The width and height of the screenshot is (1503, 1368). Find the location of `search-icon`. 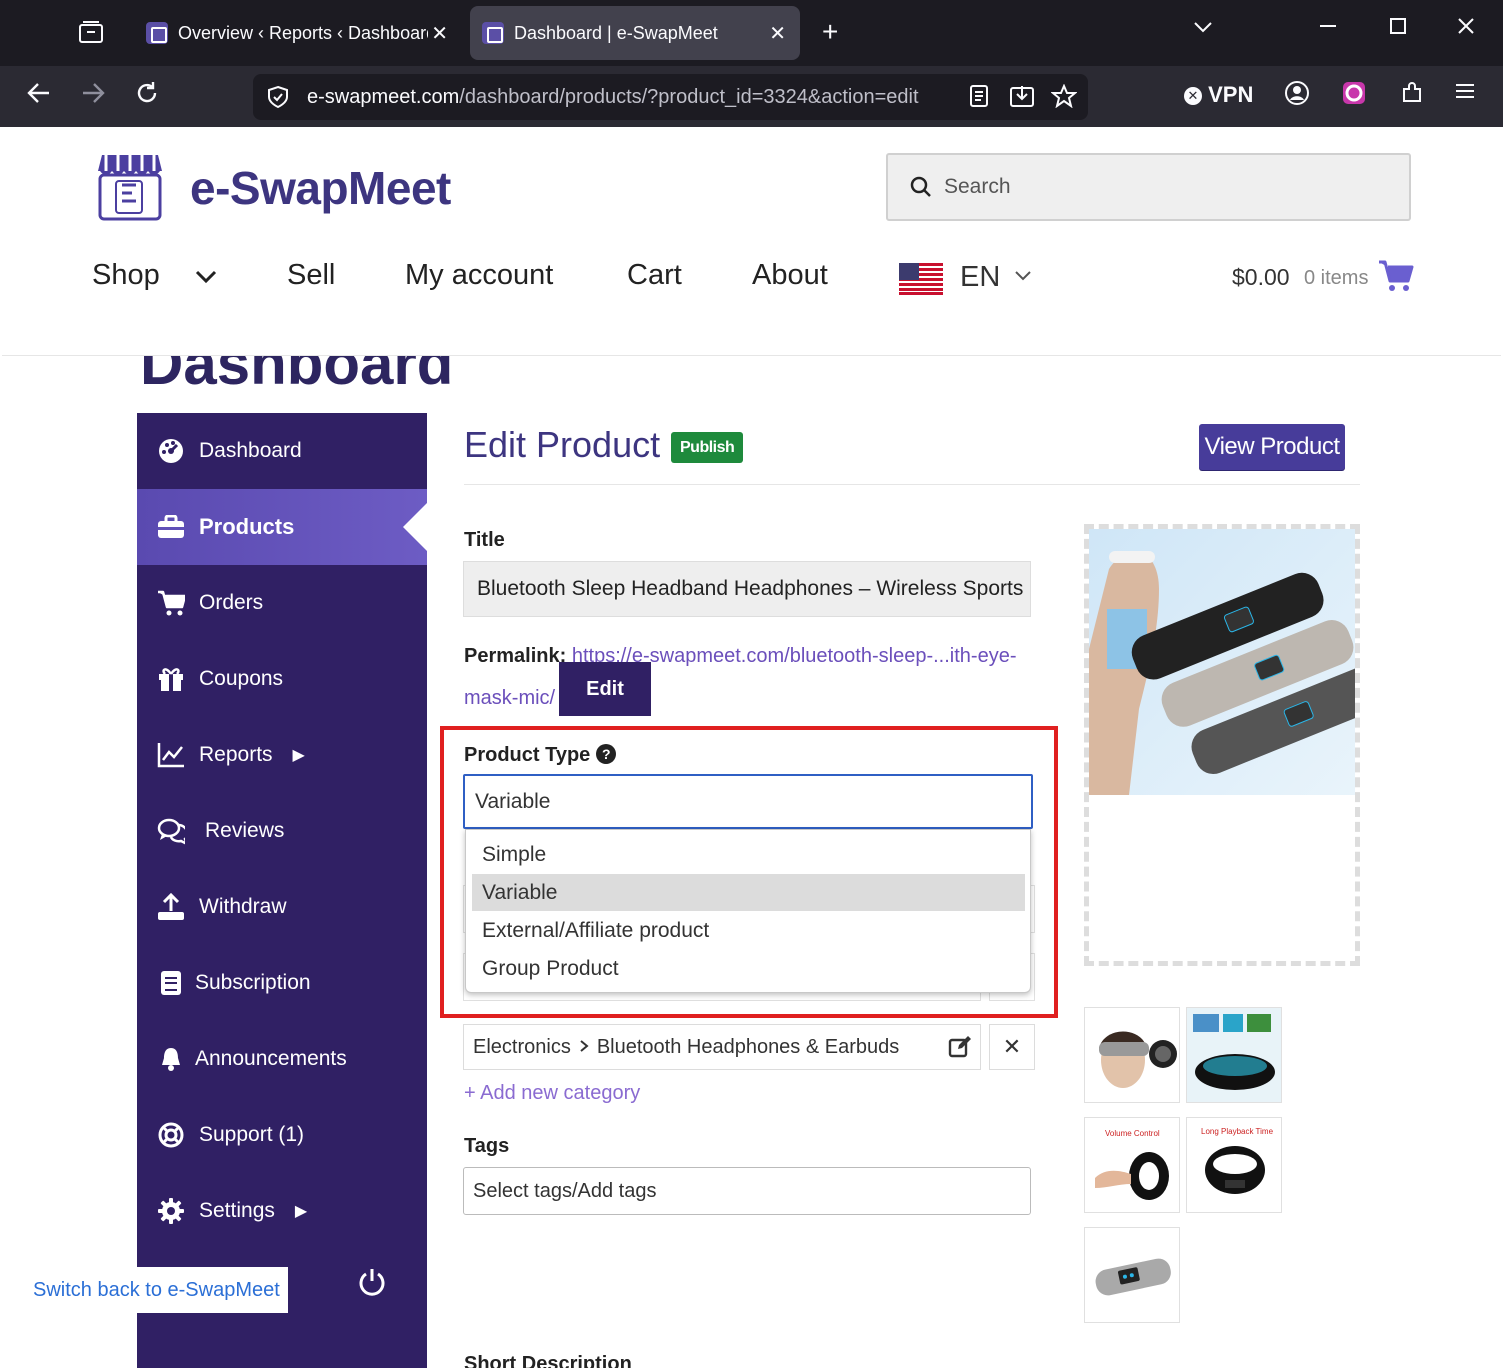

search-icon is located at coordinates (920, 186).